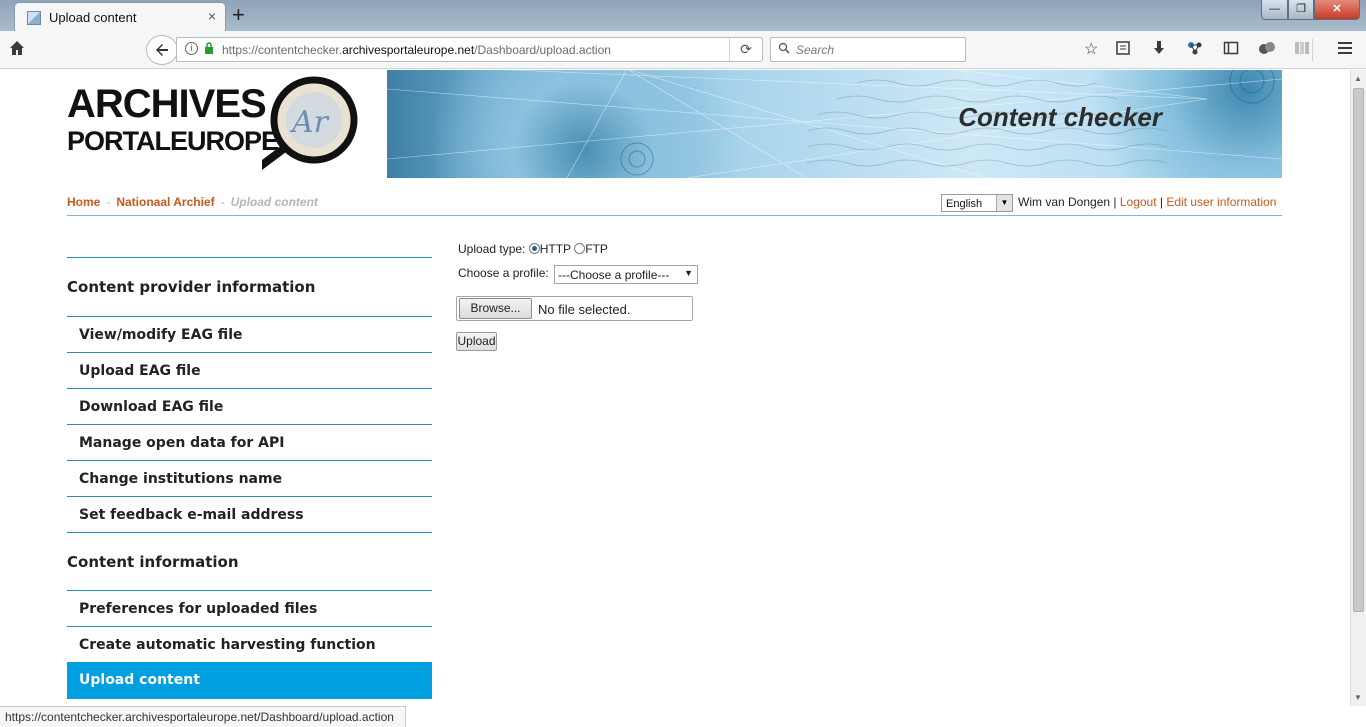 The image size is (1366, 727). What do you see at coordinates (274, 202) in the screenshot?
I see `breadcrumb-current: Upload content` at bounding box center [274, 202].